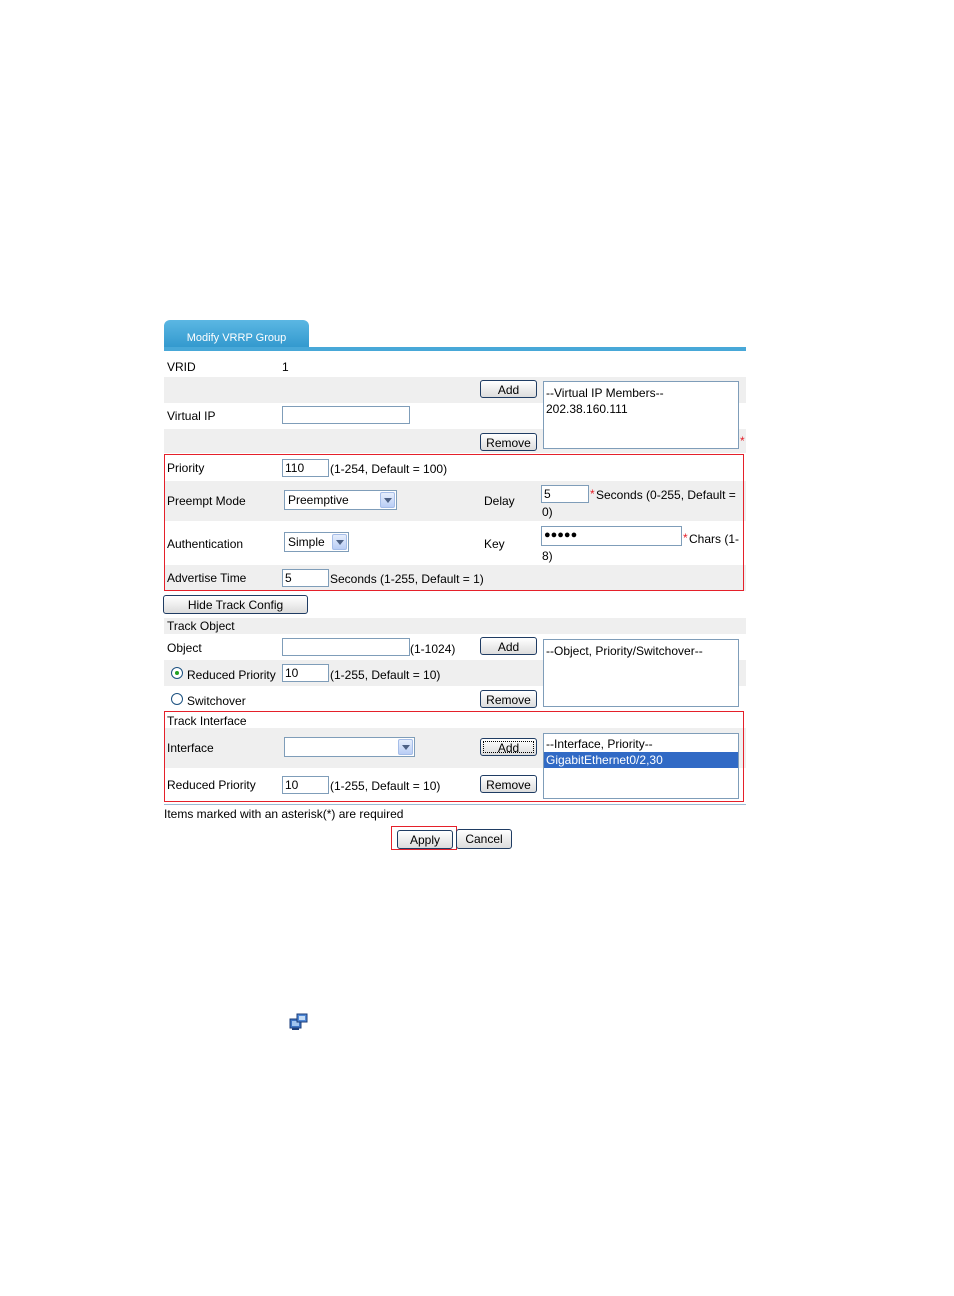 This screenshot has width=954, height=1296. Describe the element at coordinates (424, 838) in the screenshot. I see `highlight-box-apply` at that location.